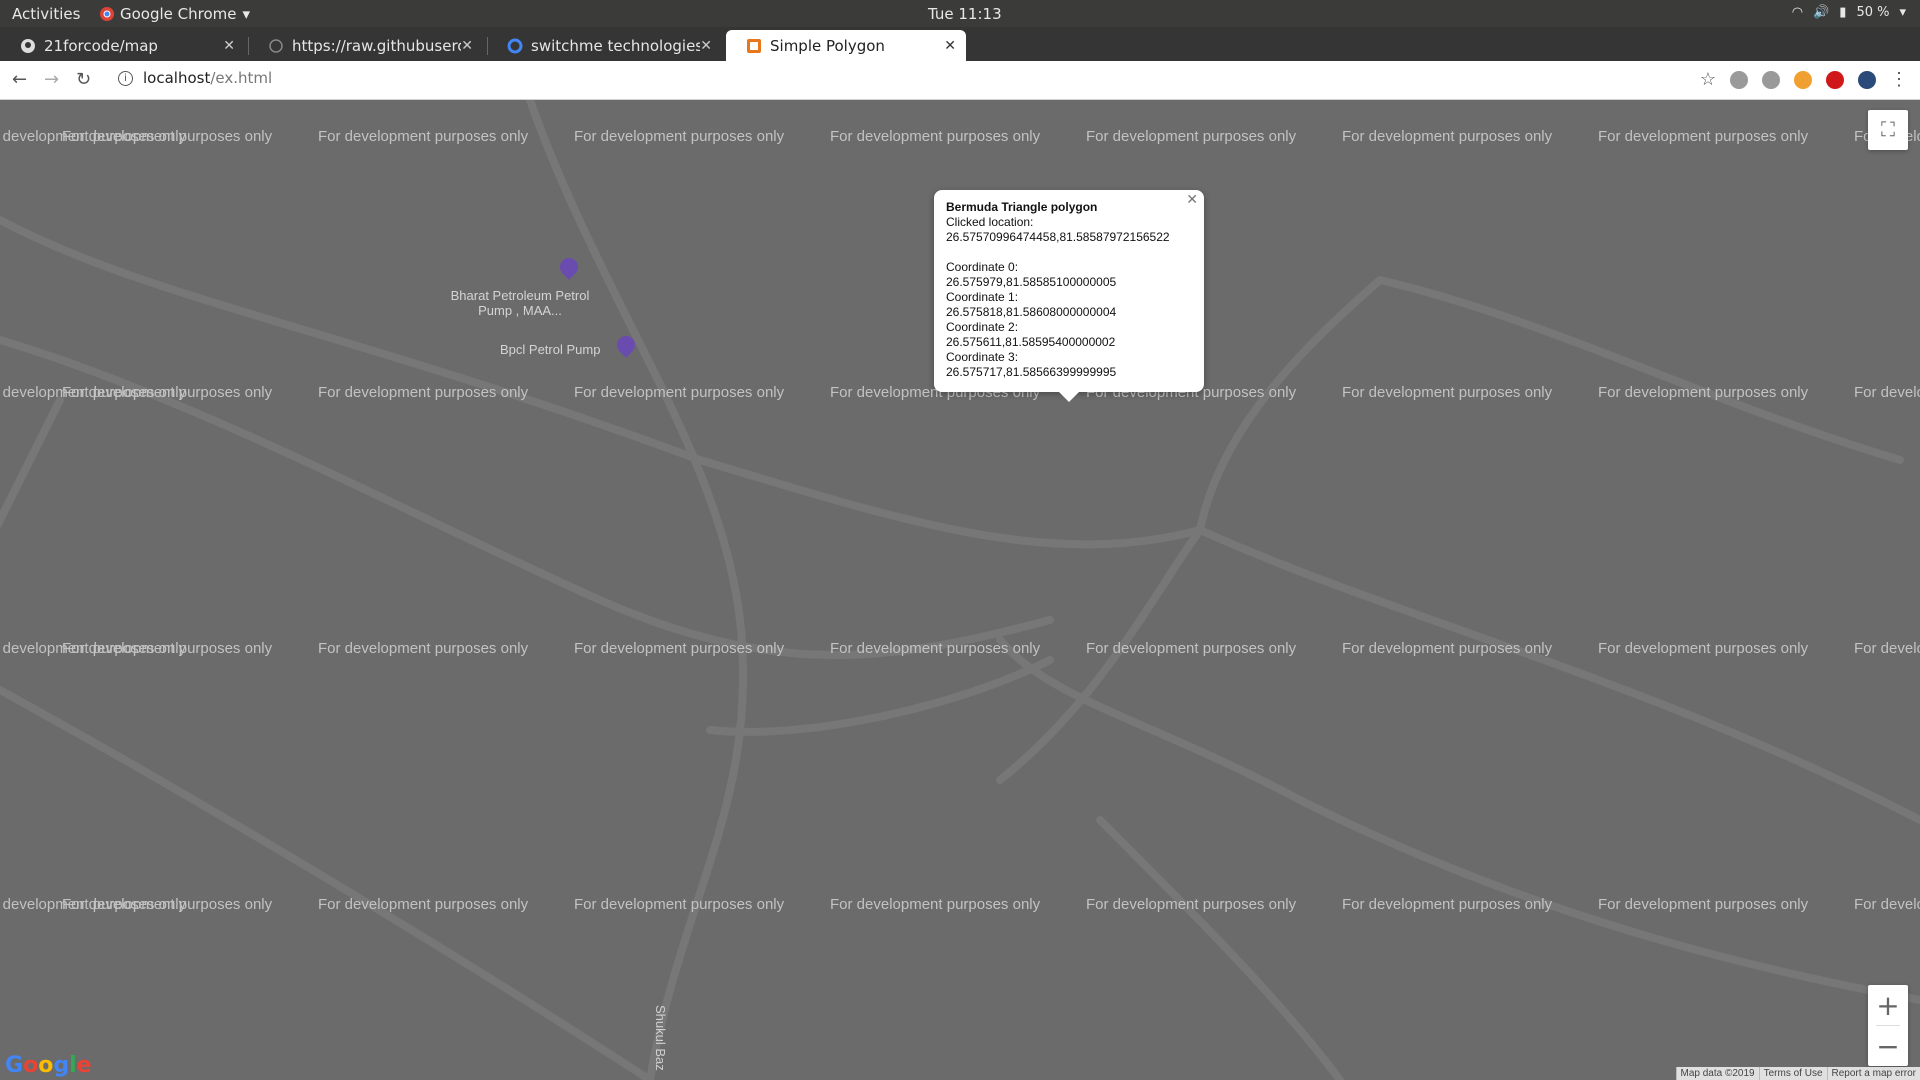 This screenshot has height=1080, width=1920. I want to click on forward-icon: →, so click(51, 79).